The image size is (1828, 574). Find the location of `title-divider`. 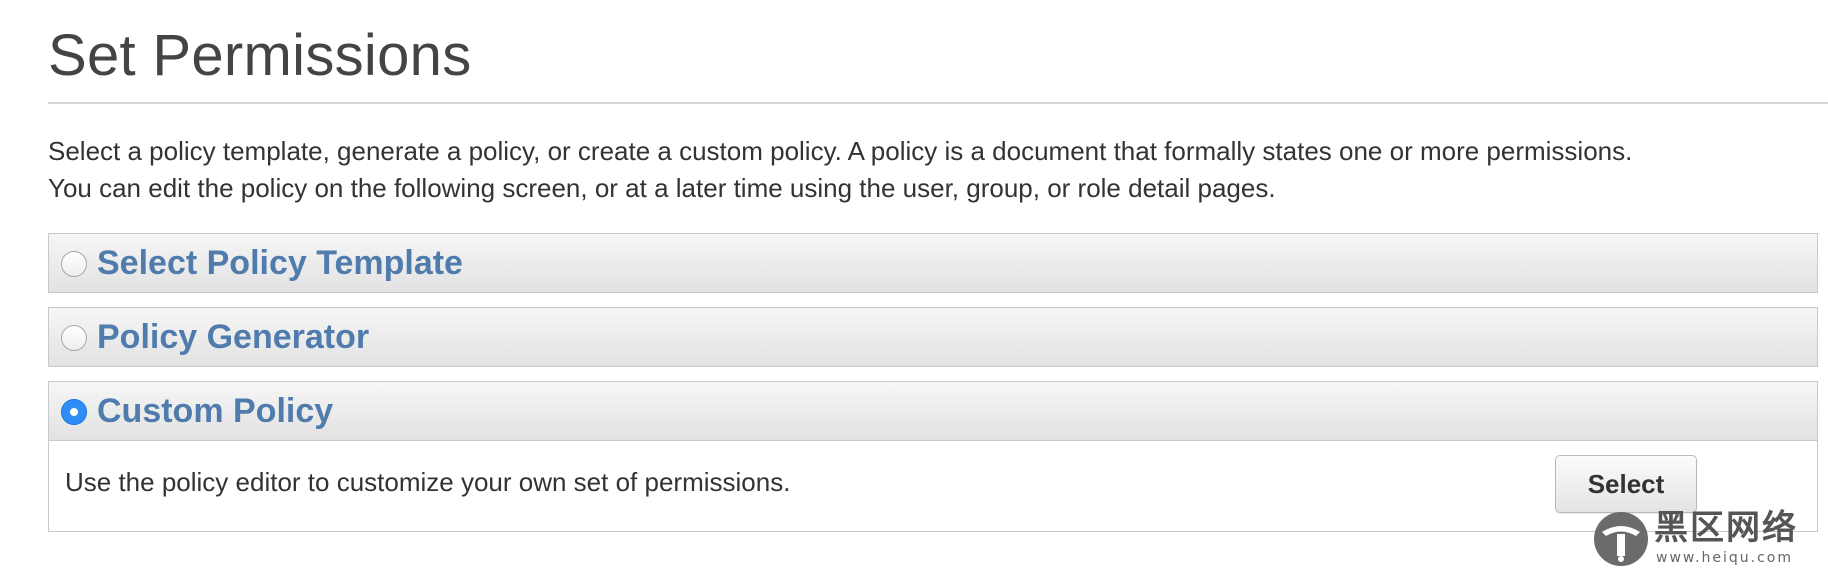

title-divider is located at coordinates (938, 103).